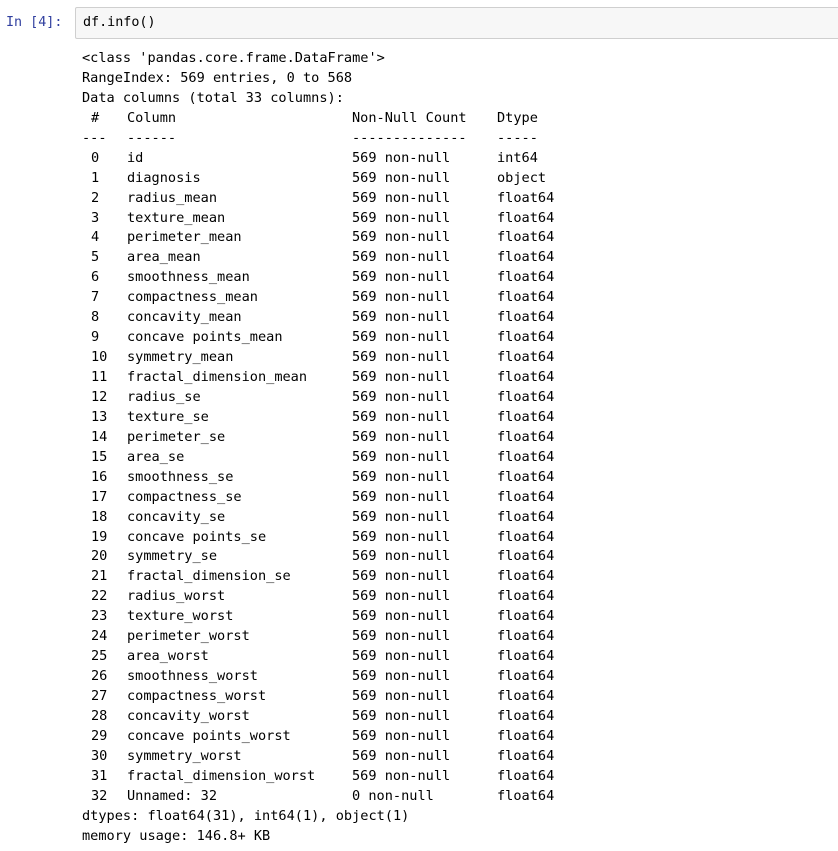 Image resolution: width=838 pixels, height=851 pixels. Describe the element at coordinates (180, 476) in the screenshot. I see `row-column: smoothness_se` at that location.